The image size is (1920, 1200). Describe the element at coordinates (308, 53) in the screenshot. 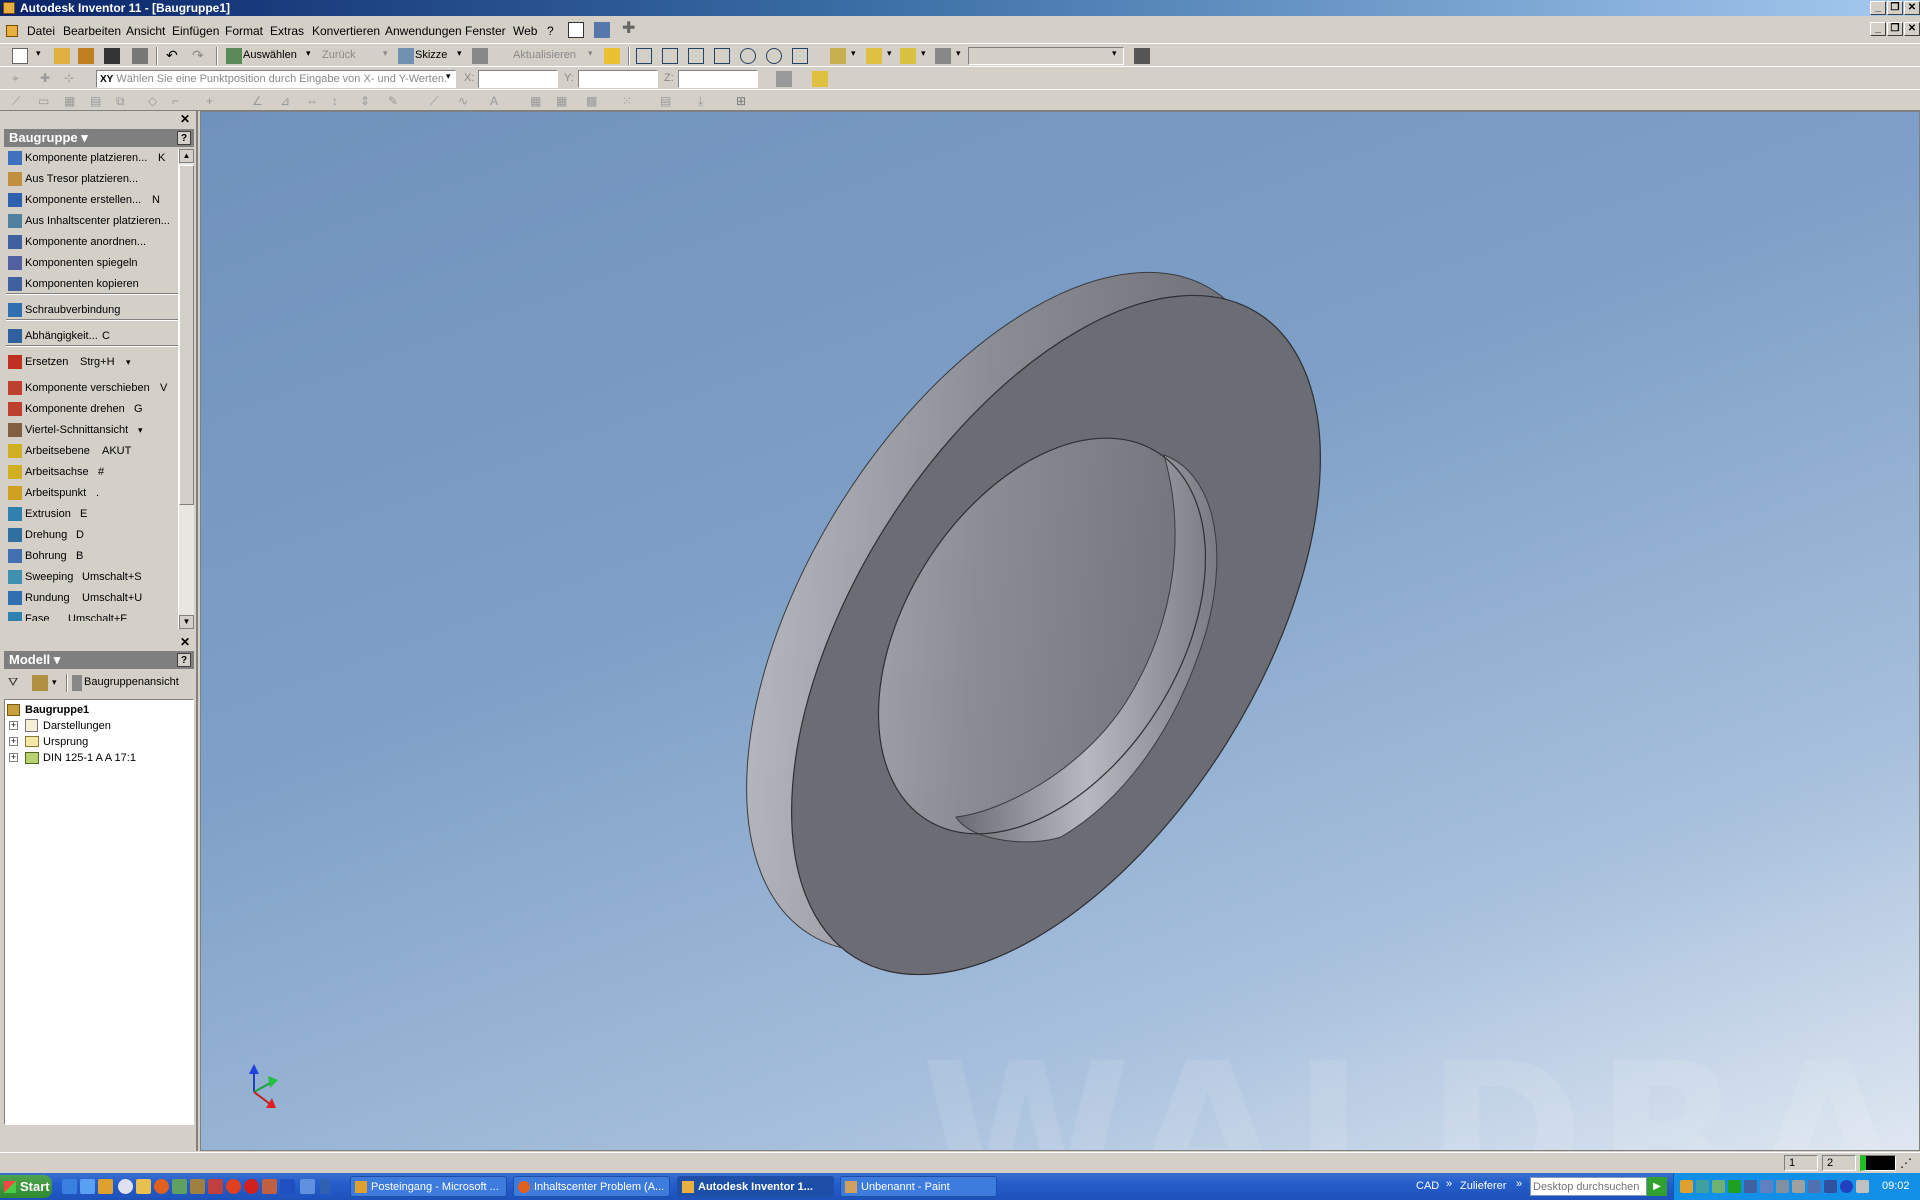

I see `select-dropdown-icon: ▾` at that location.